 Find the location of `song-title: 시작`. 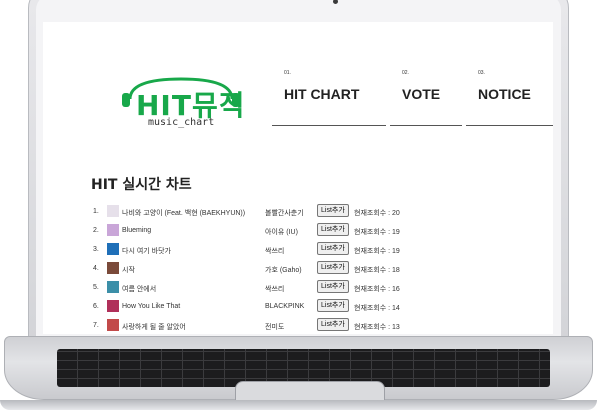

song-title: 시작 is located at coordinates (128, 270).